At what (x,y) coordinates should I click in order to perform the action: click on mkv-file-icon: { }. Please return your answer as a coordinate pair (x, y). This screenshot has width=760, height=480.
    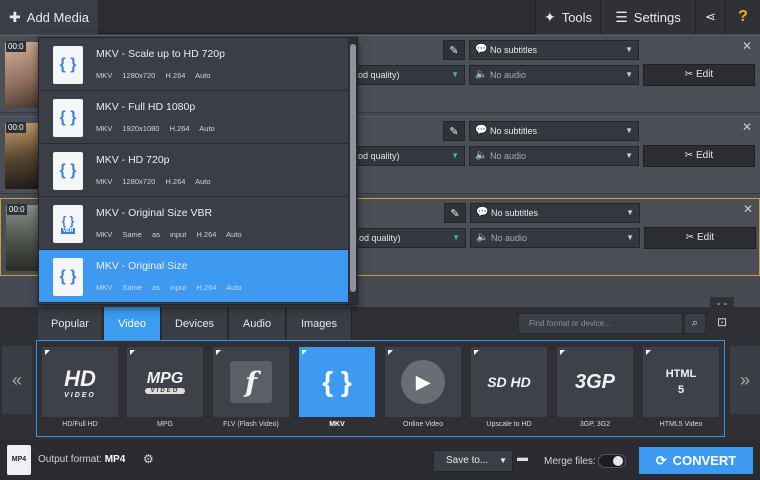
    Looking at the image, I should click on (68, 65).